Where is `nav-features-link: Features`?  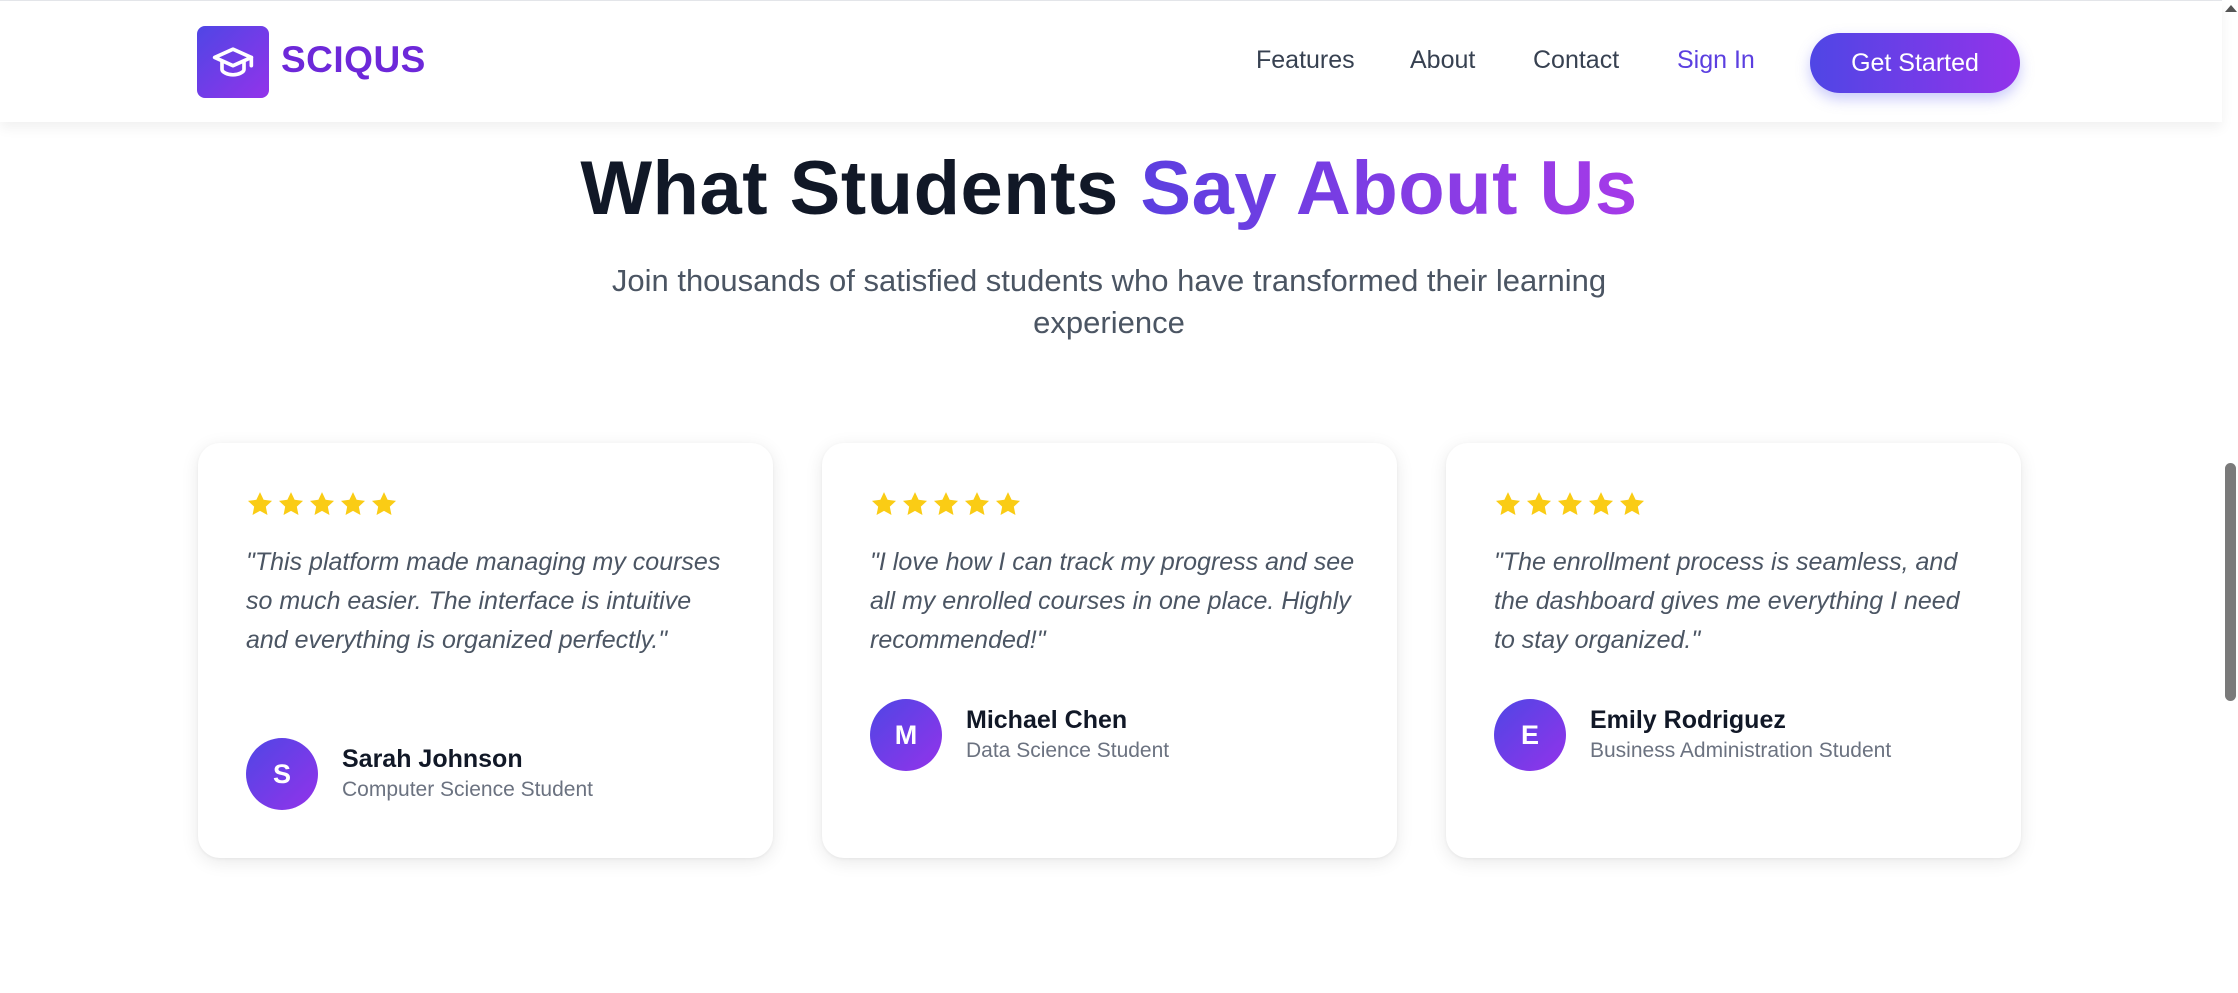 nav-features-link: Features is located at coordinates (1305, 60).